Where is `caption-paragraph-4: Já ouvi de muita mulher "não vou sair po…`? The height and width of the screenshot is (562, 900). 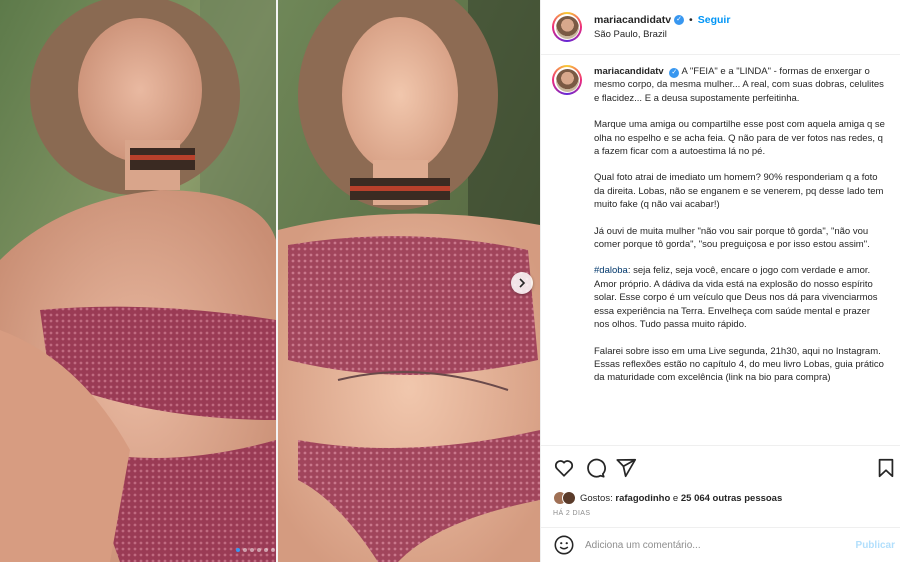
caption-paragraph-4: Já ouvi de muita mulher "não vou sair po… is located at coordinates (732, 238).